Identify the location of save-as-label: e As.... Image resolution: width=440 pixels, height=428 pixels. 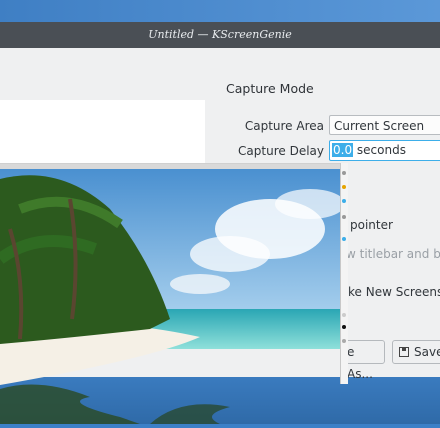
(360, 363).